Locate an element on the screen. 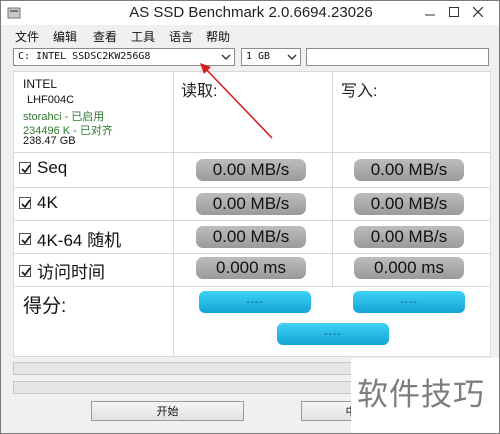  score-label: 得分: is located at coordinates (45, 306).